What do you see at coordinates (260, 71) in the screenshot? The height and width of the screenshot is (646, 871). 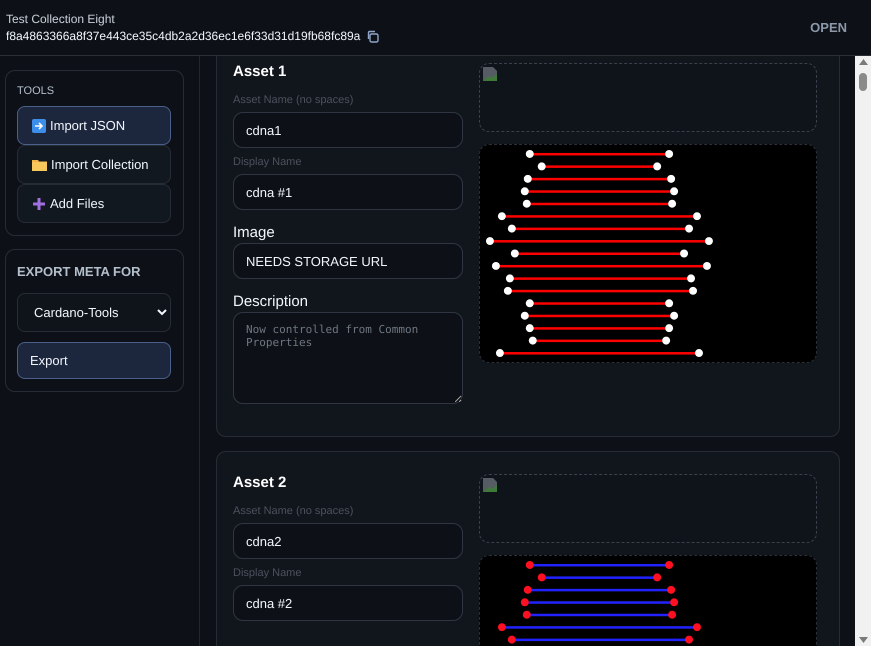 I see `asset-title: Asset 1` at bounding box center [260, 71].